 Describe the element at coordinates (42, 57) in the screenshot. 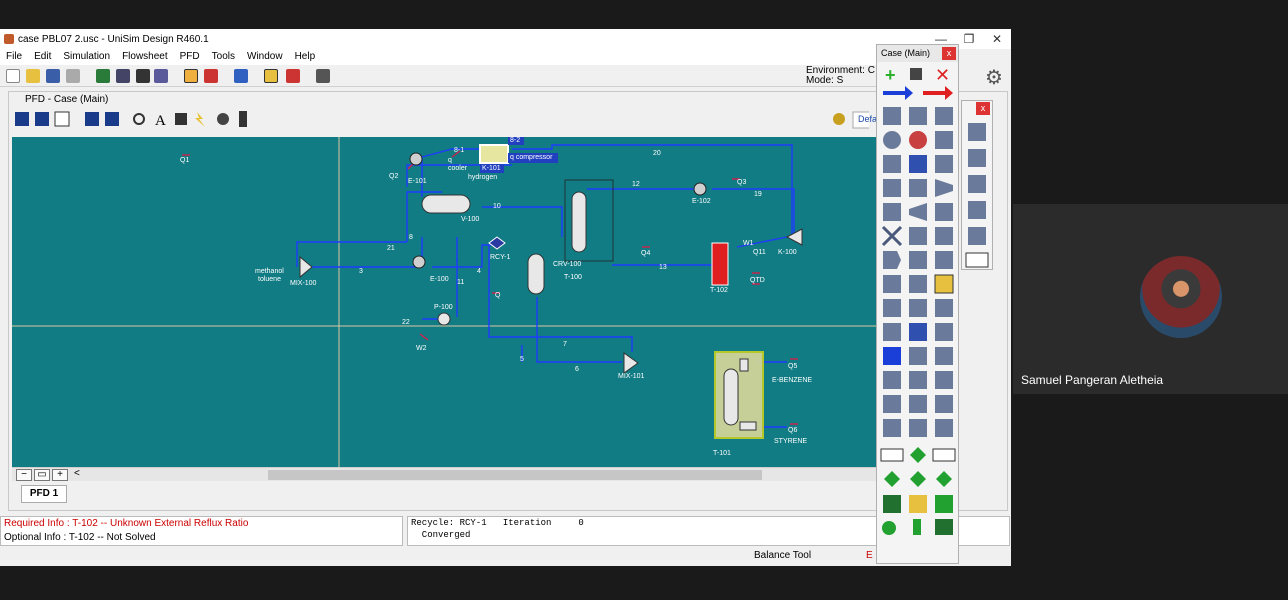

I see `menu-edit: Edit` at that location.